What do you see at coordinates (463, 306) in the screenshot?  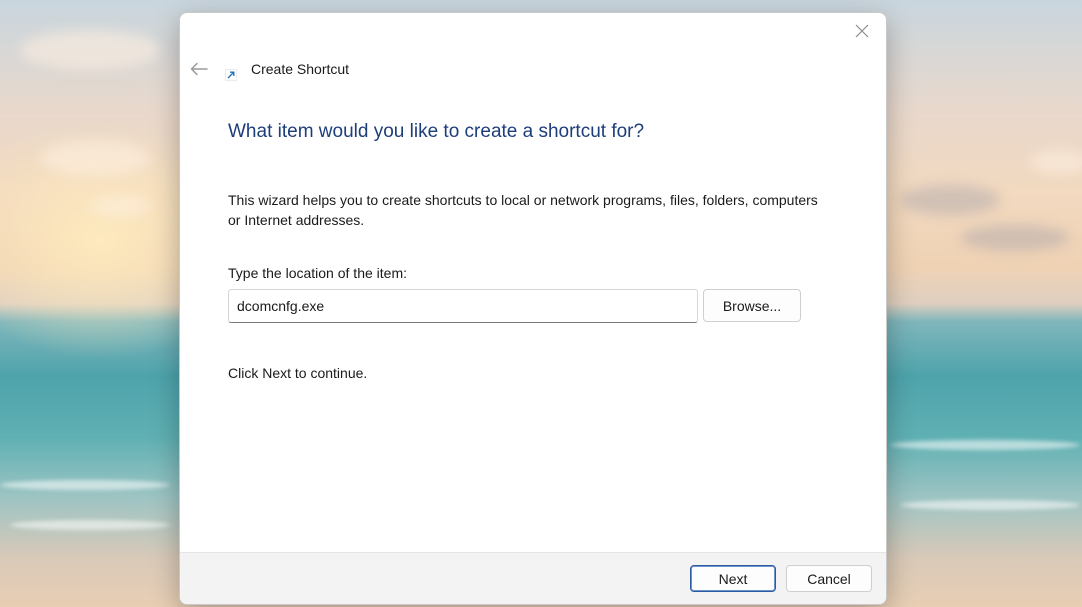 I see `location-input` at bounding box center [463, 306].